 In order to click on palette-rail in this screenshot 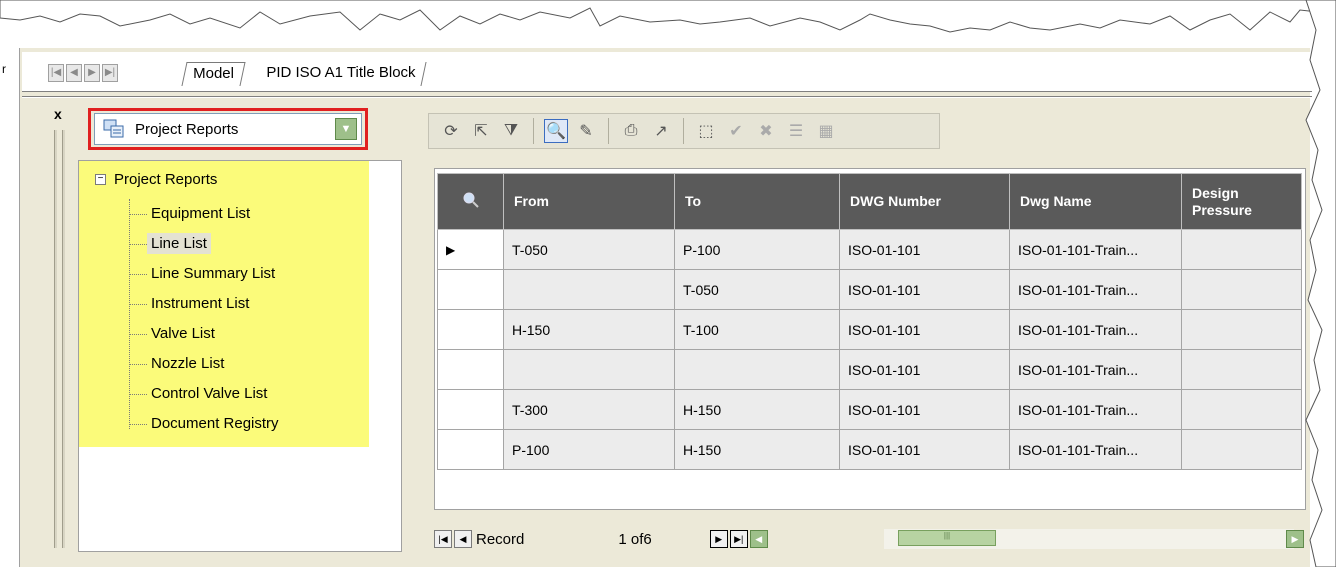, I will do `click(55, 339)`.